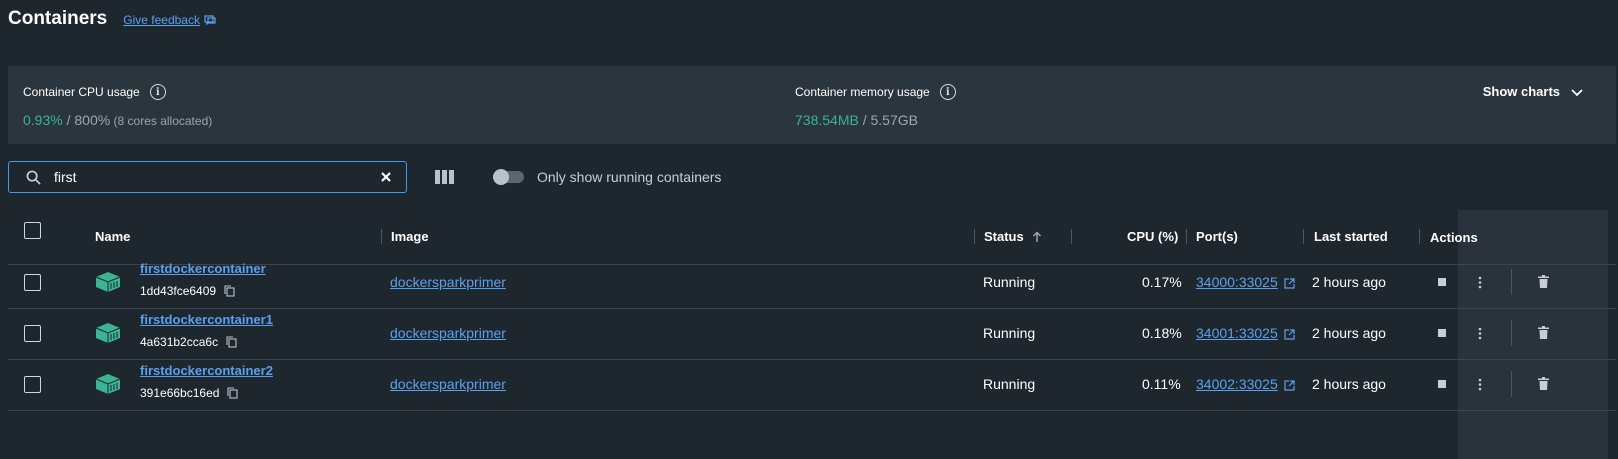 This screenshot has width=1618, height=459. I want to click on page-title: Containers, so click(58, 18).